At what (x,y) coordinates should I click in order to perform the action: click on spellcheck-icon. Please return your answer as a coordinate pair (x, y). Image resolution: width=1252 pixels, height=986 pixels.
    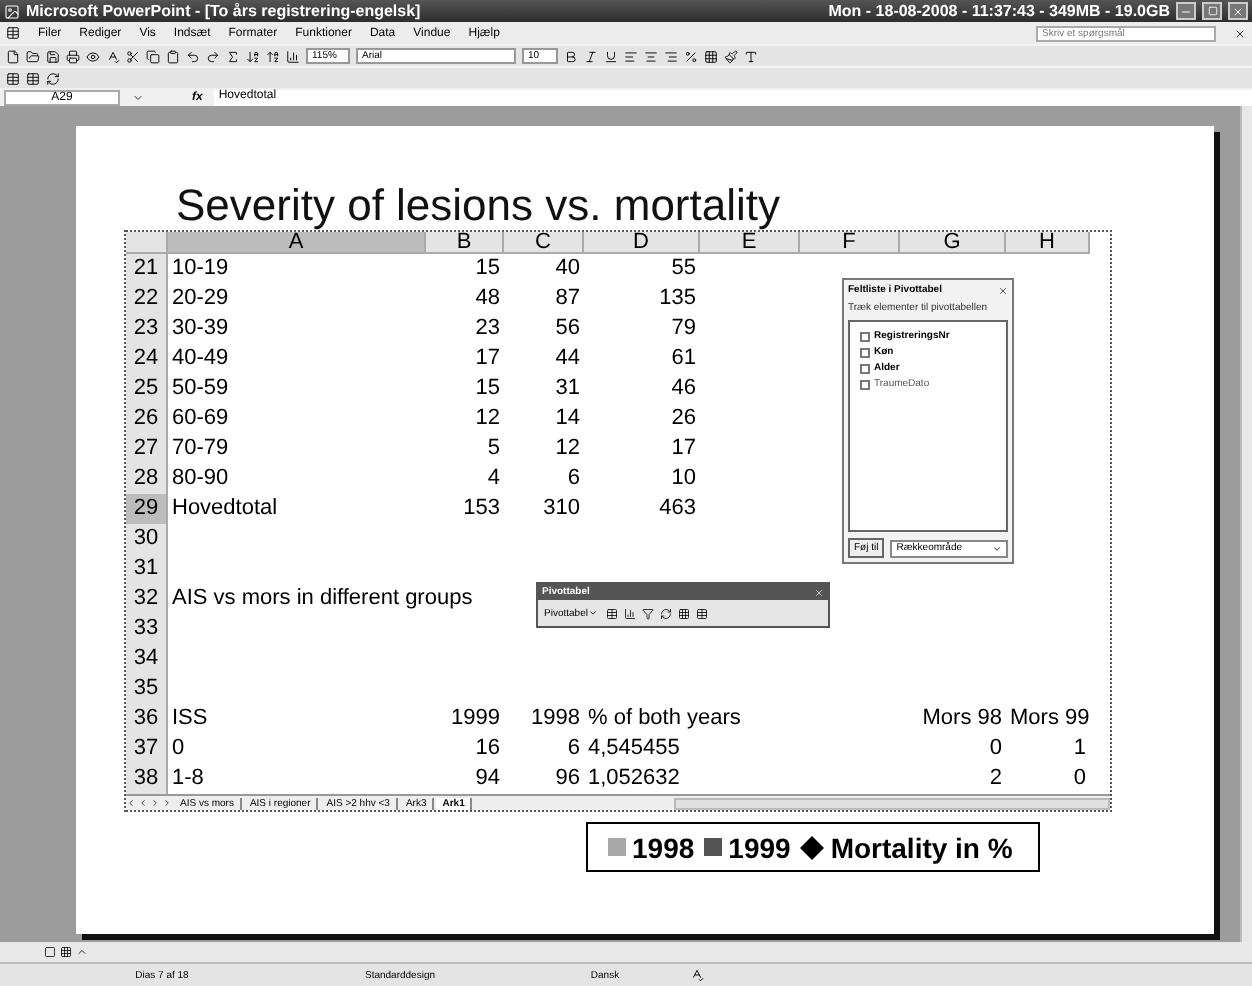
    Looking at the image, I should click on (113, 56).